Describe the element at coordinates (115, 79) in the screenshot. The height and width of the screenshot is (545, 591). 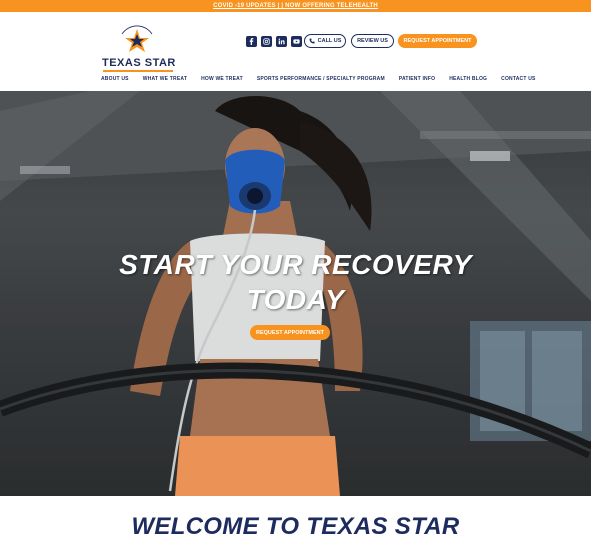
I see `nav-about-us: ABOUT US` at that location.